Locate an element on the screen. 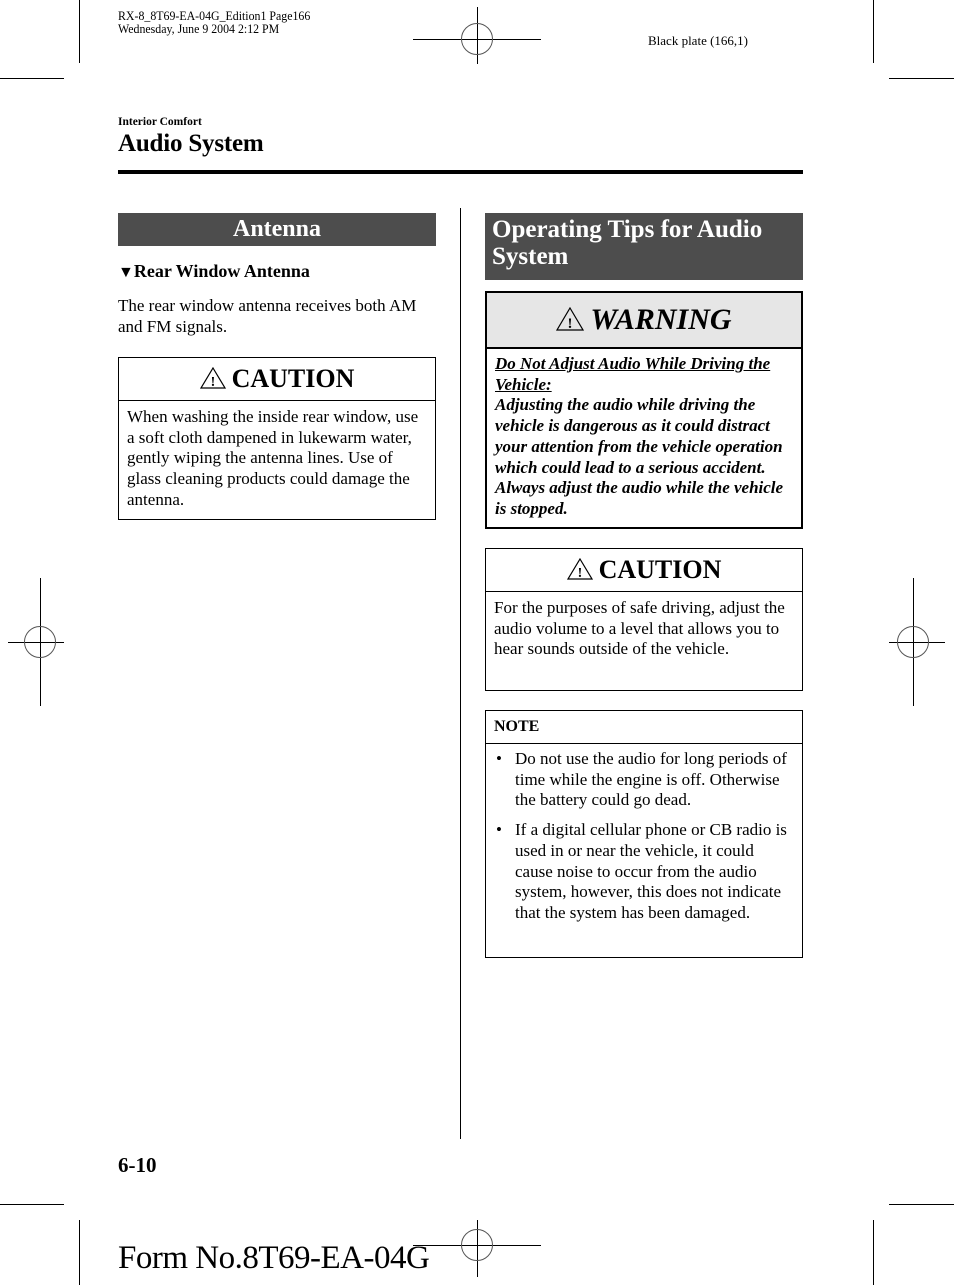  plate-label: Black plate (166,1) is located at coordinates (698, 40).